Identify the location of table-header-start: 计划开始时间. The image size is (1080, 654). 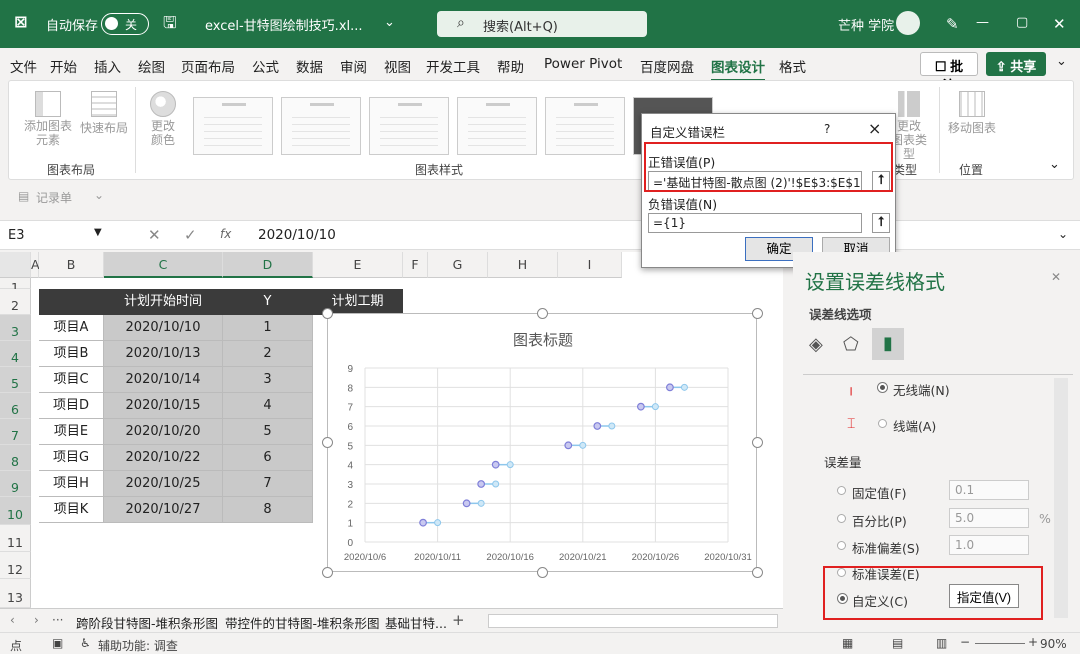
(163, 302).